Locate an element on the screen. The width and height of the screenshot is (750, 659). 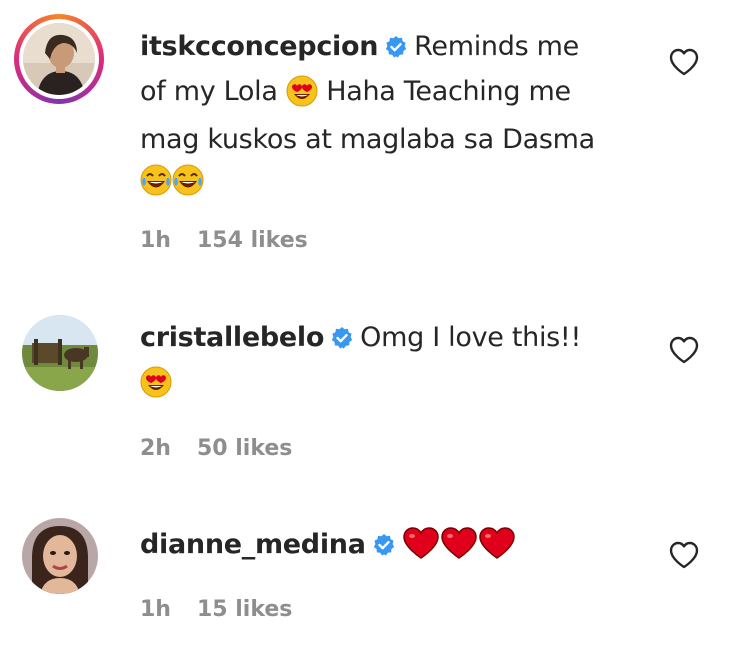
comment-text: dianne_medina is located at coordinates (392, 548).